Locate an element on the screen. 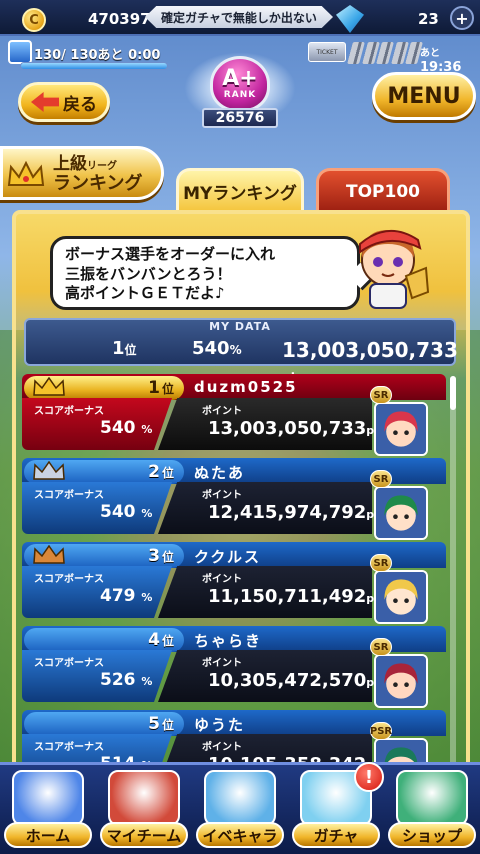 The height and width of the screenshot is (854, 480). league-title: 上級 is located at coordinates (70, 164).